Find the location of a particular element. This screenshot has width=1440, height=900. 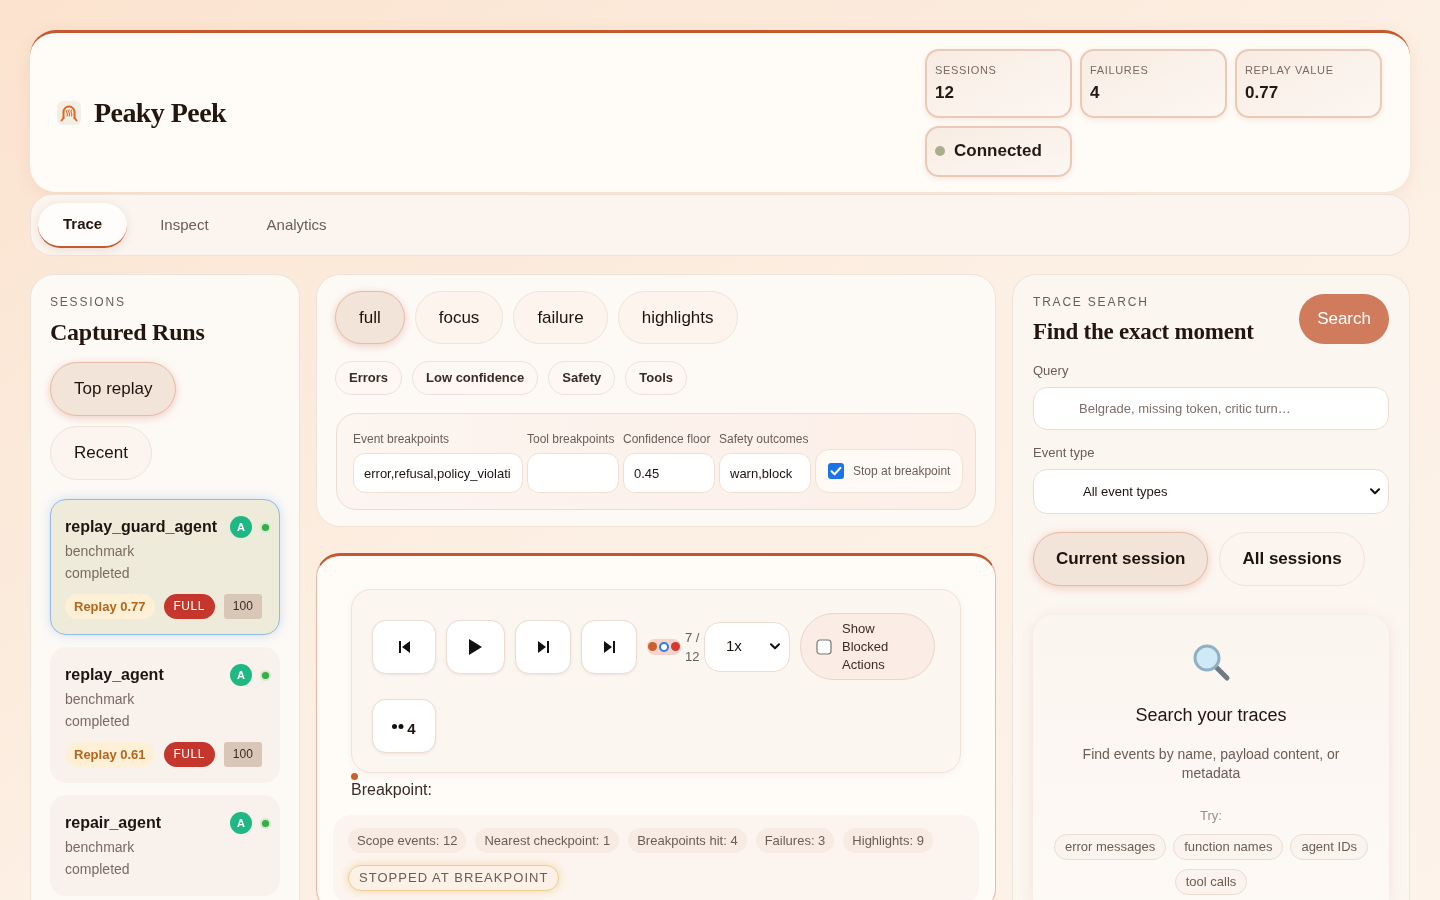

stop-at-breakpoint-toggle: Stop at breakpoint is located at coordinates (889, 471).